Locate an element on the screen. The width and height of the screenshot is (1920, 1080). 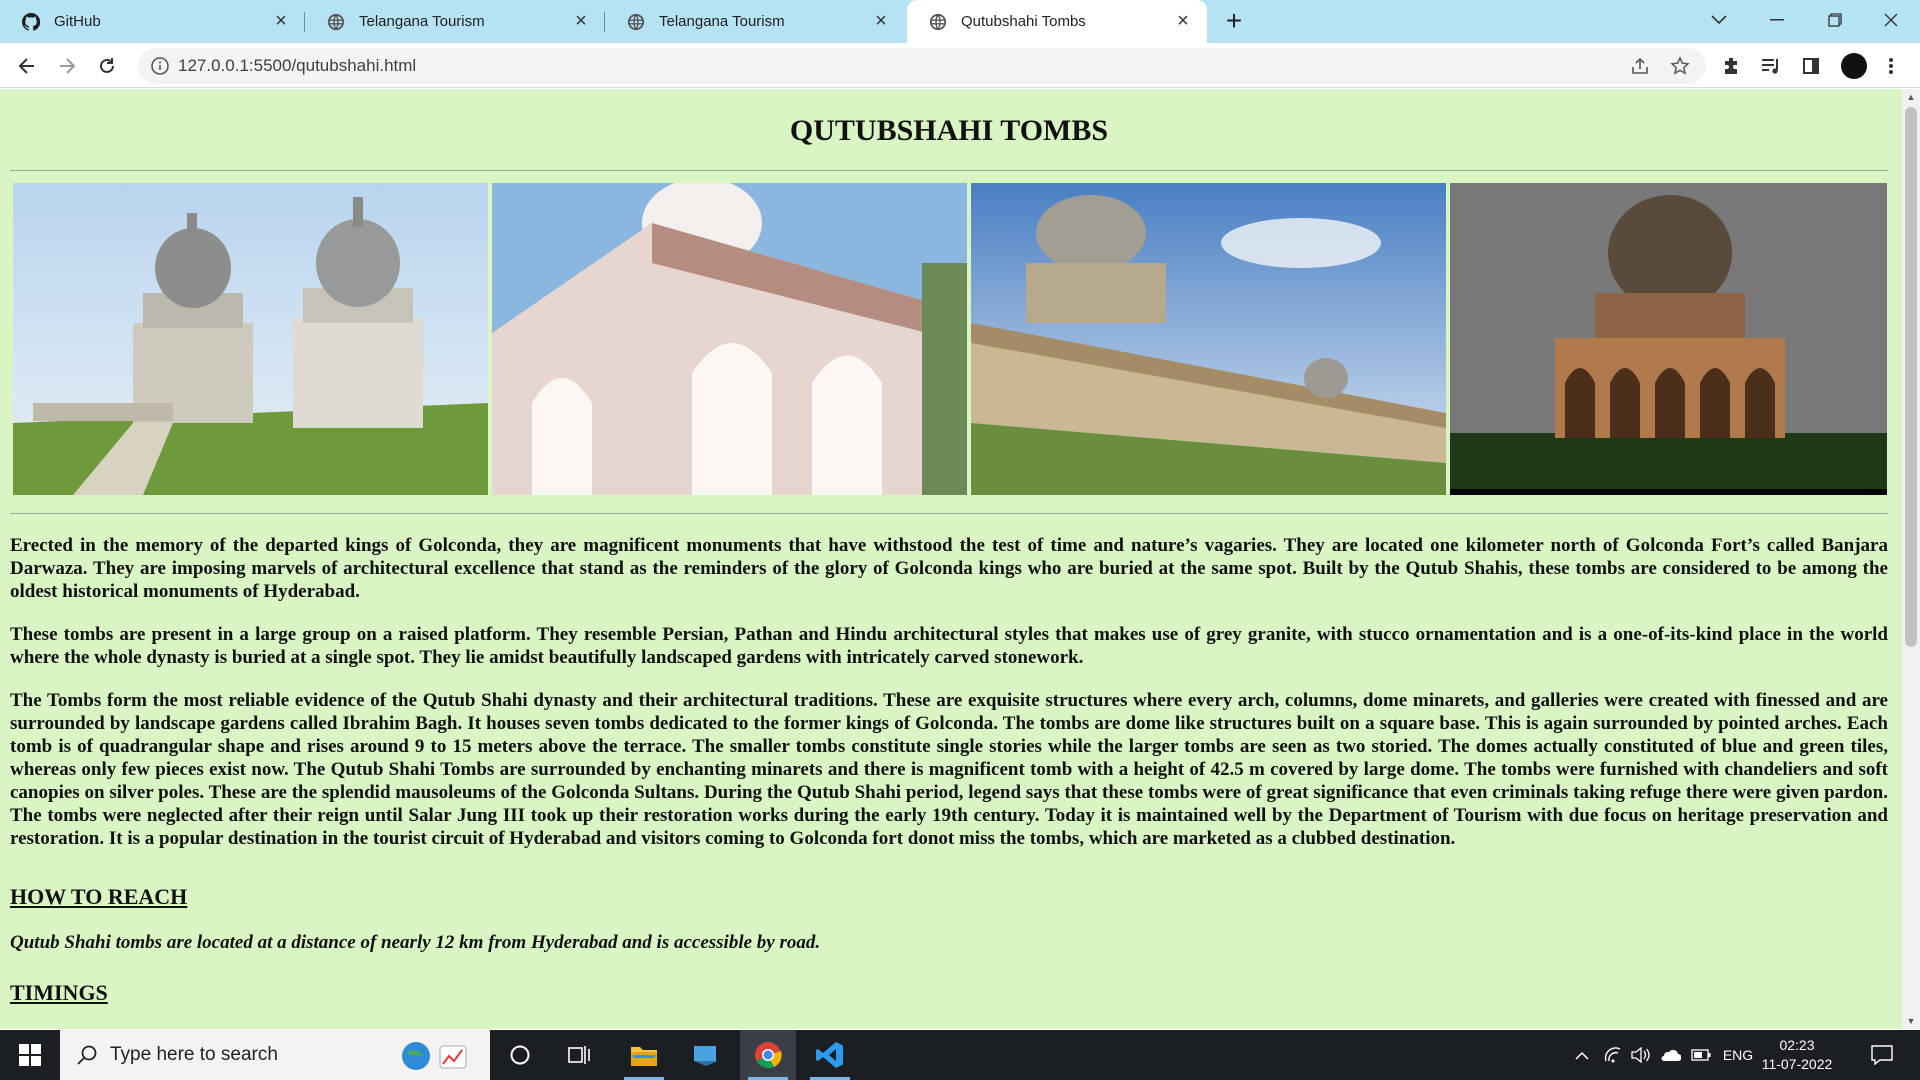
tab-telangana-tourism-1: Telangana Tourism × is located at coordinates (455, 21).